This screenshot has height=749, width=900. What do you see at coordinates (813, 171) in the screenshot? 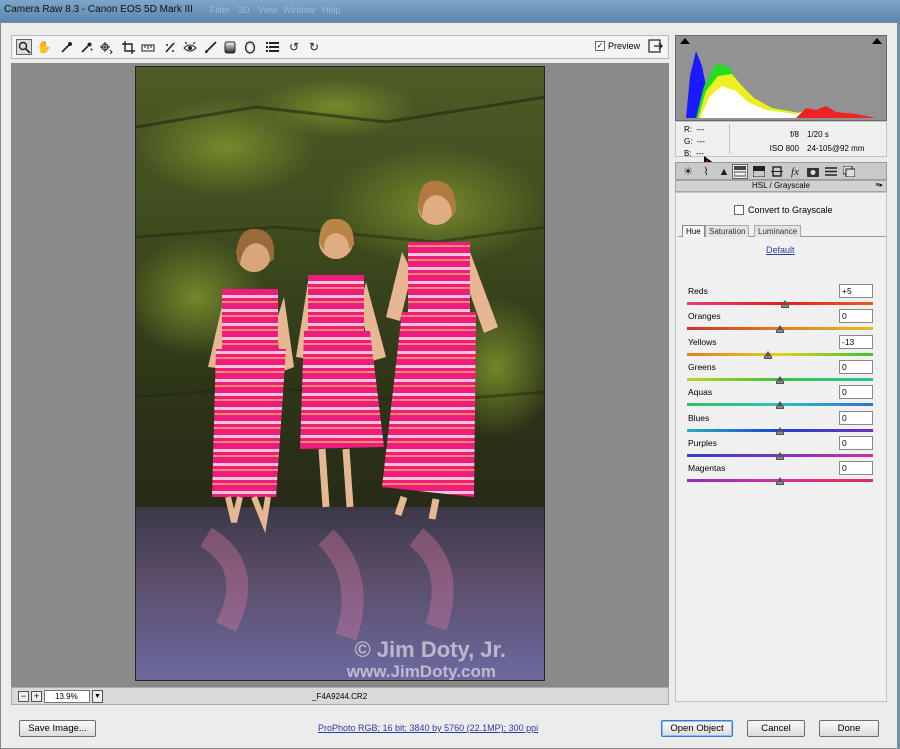
I see `camera-calibration-icon` at bounding box center [813, 171].